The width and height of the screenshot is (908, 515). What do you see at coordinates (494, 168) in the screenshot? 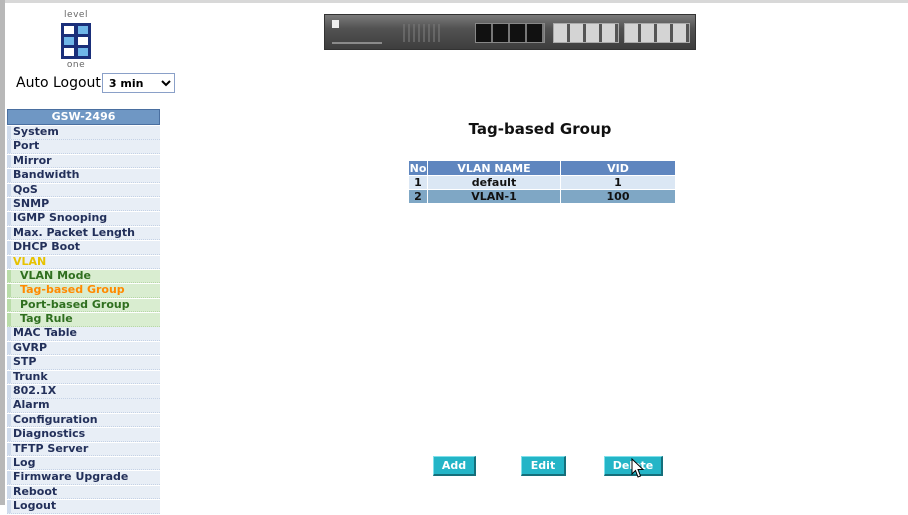
I see `column-header-vlan-name: VLAN NAME` at bounding box center [494, 168].